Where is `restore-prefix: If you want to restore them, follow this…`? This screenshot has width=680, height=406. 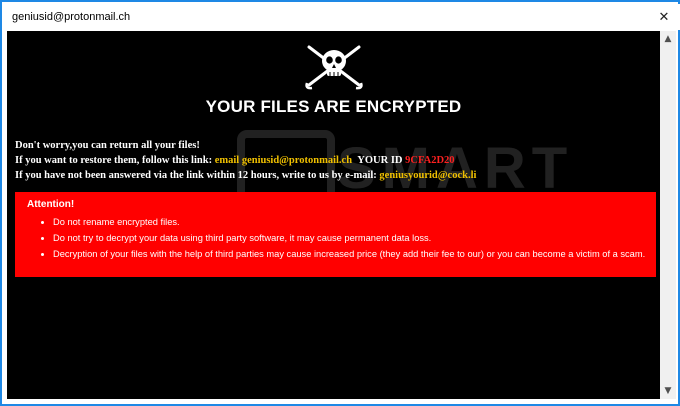
restore-prefix: If you want to restore them, follow this… is located at coordinates (114, 160).